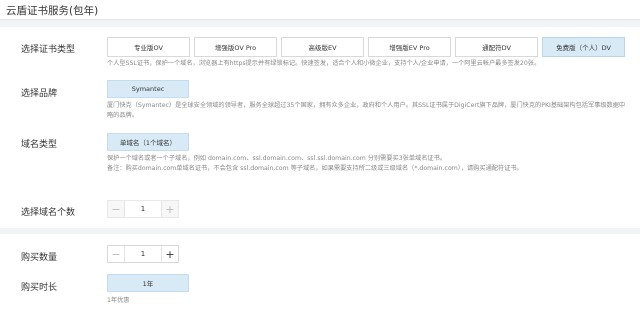  What do you see at coordinates (148, 142) in the screenshot?
I see `domain-type-option-single: 单域名（1个域名）` at bounding box center [148, 142].